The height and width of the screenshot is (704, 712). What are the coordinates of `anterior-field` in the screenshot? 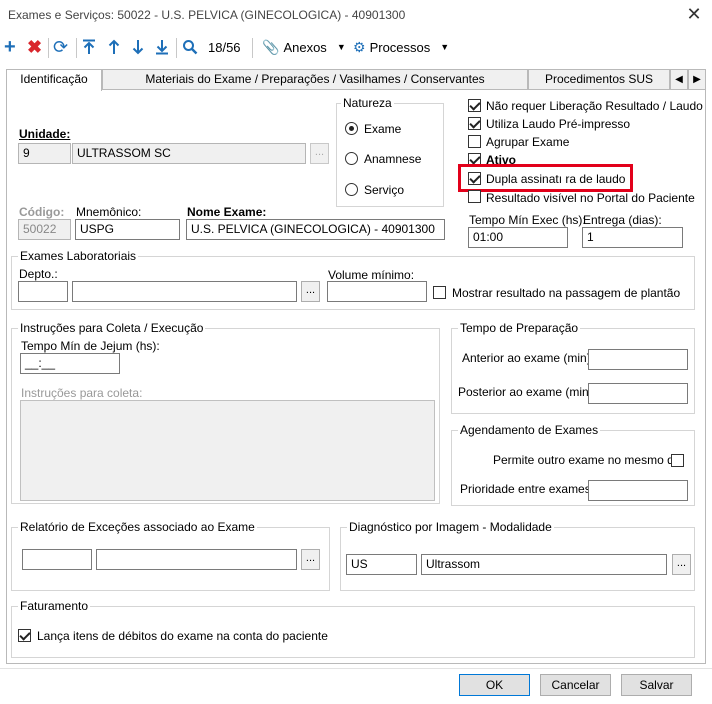 It's located at (638, 359).